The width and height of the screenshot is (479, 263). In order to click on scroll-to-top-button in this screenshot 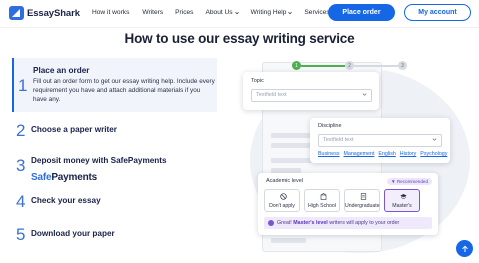, I will do `click(464, 248)`.